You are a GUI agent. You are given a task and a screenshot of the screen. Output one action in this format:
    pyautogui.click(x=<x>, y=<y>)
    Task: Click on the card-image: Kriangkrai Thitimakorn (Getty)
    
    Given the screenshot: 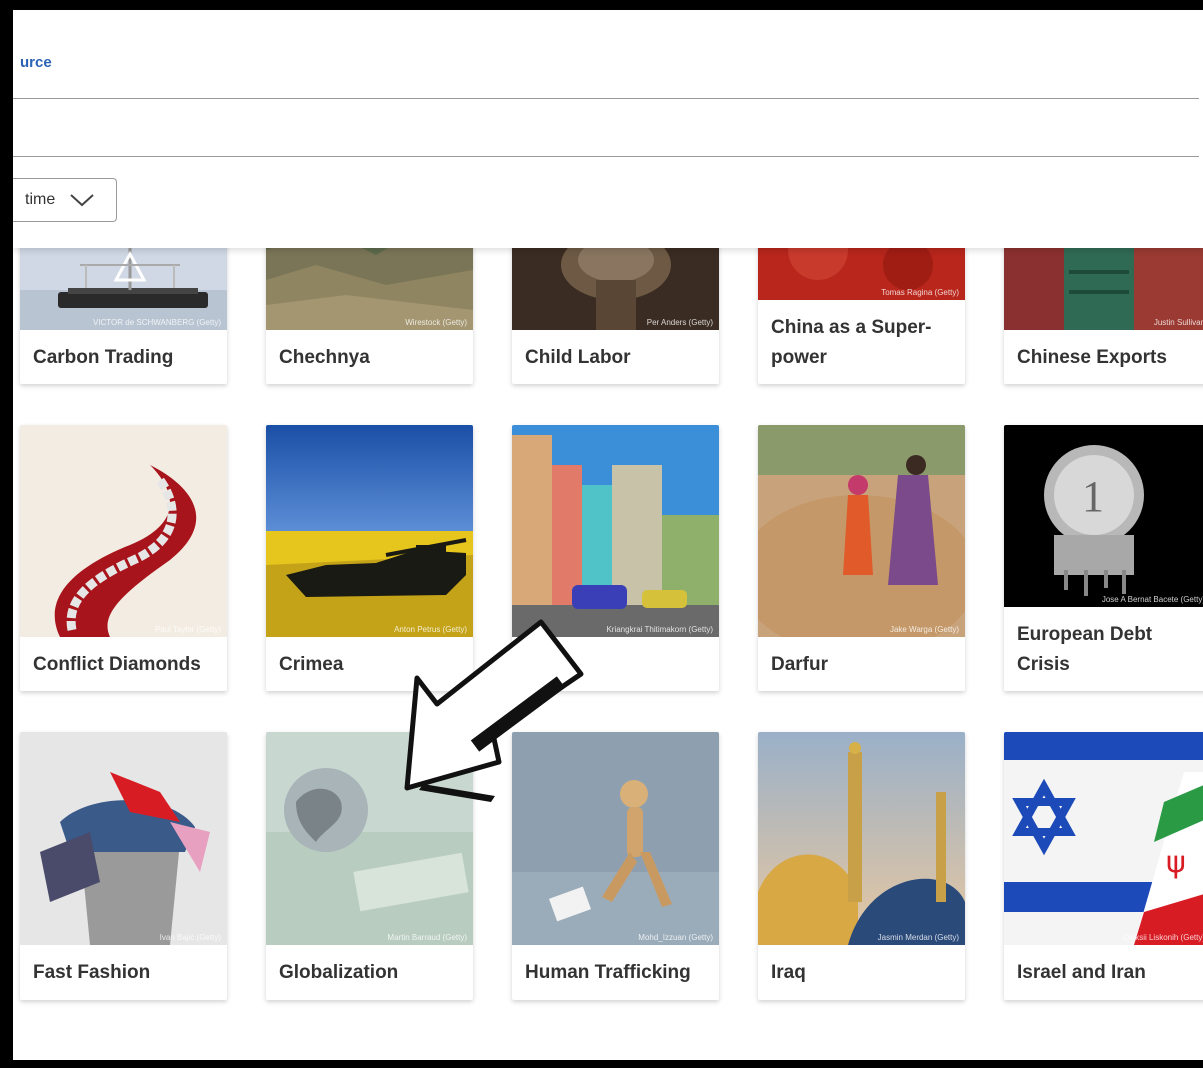 What is the action you would take?
    pyautogui.click(x=615, y=531)
    